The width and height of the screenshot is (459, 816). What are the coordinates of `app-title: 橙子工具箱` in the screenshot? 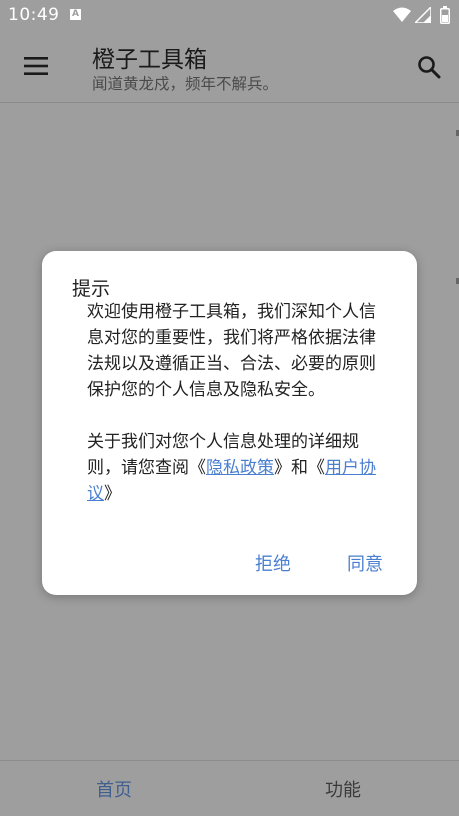 It's located at (149, 60).